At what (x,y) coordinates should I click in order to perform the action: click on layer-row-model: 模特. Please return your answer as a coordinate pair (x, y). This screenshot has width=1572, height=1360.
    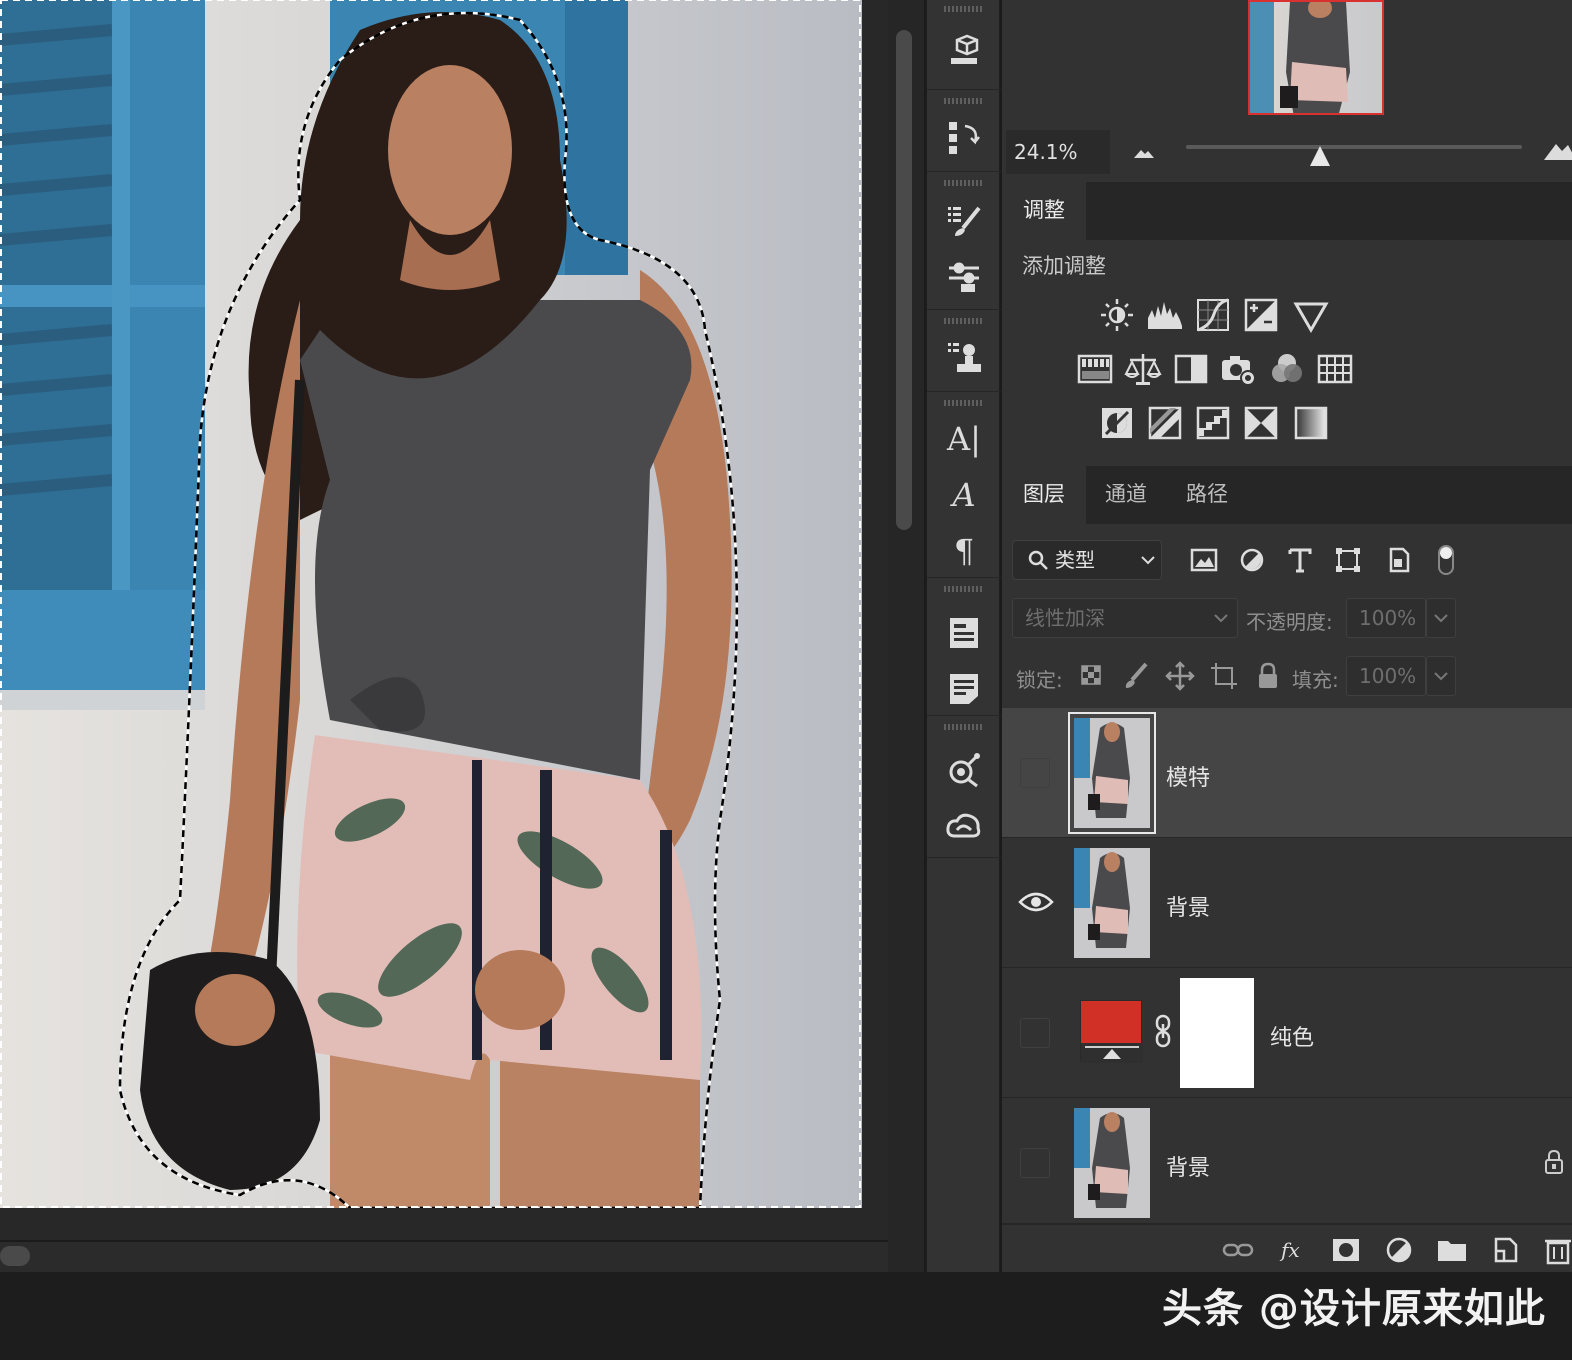
    Looking at the image, I should click on (1287, 773).